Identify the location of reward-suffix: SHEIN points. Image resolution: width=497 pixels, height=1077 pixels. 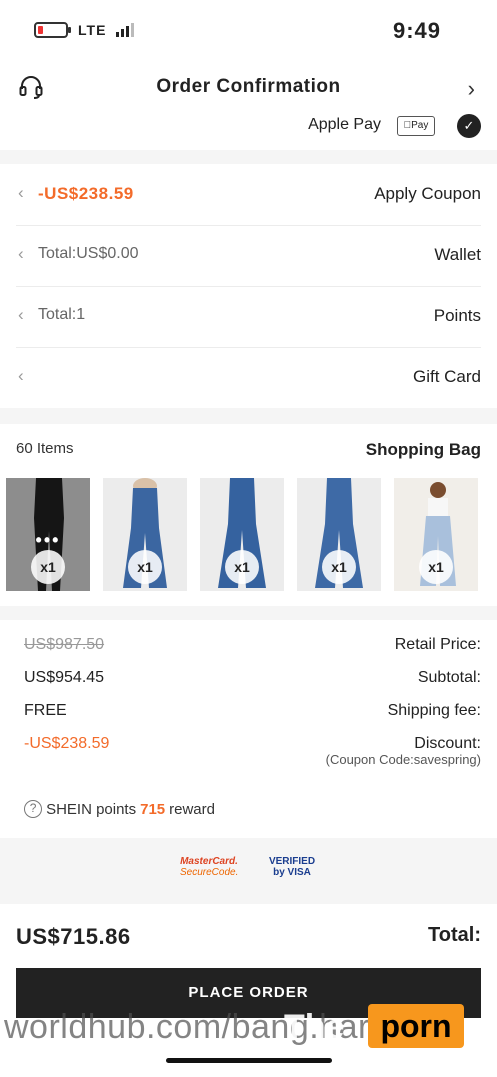
(91, 809).